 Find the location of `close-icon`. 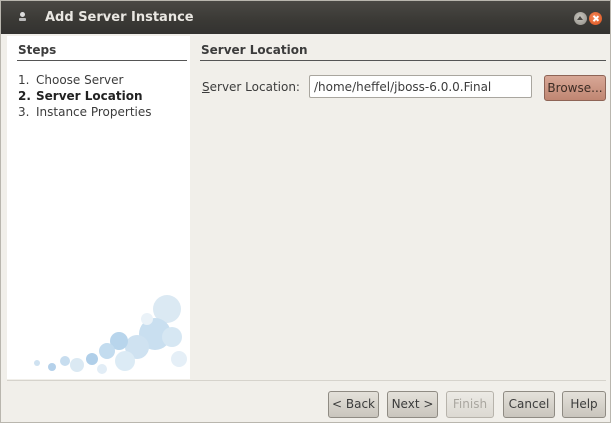

close-icon is located at coordinates (595, 18).